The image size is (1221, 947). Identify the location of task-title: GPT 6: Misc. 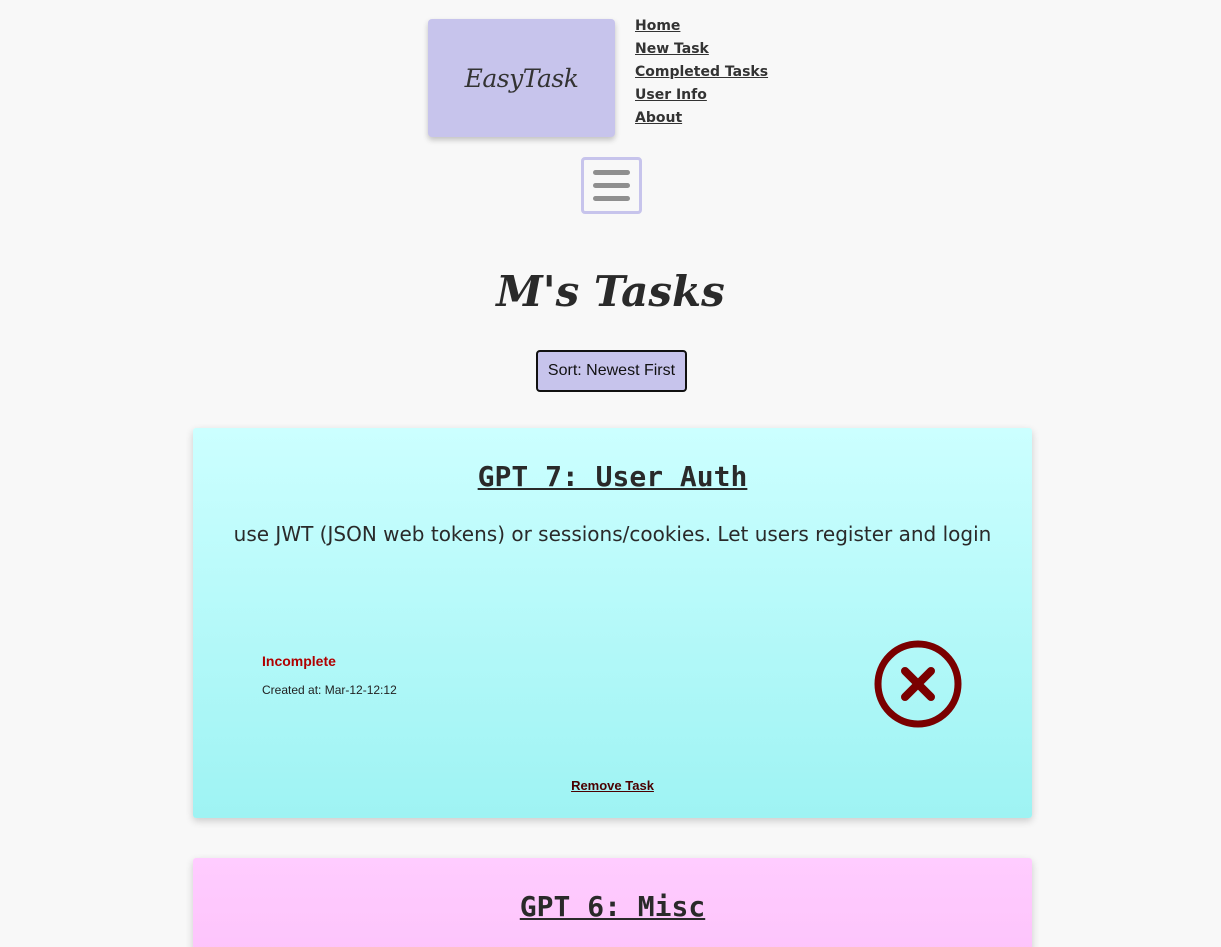
(612, 906).